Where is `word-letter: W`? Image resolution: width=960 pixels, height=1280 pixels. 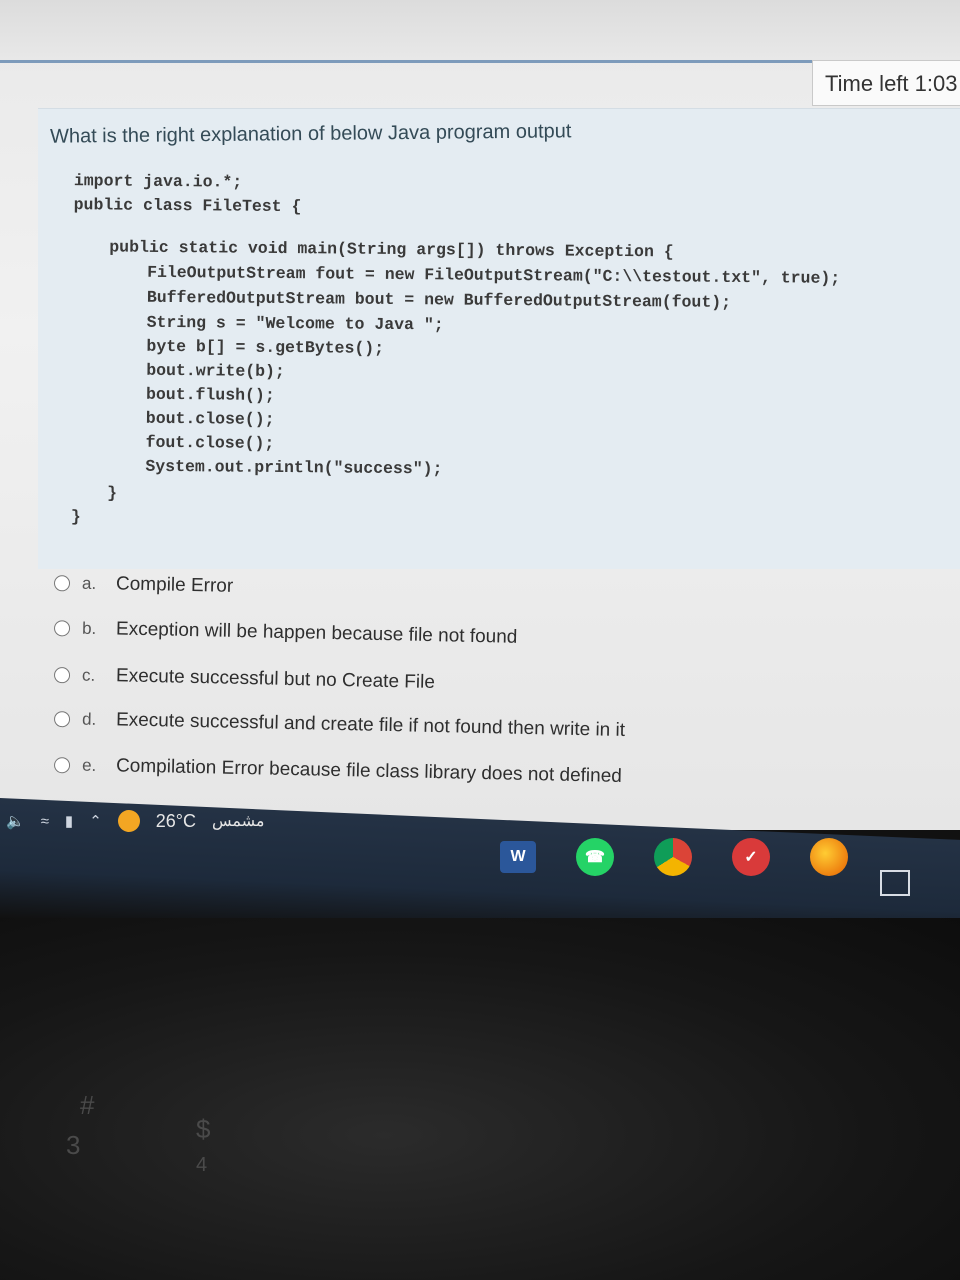 word-letter: W is located at coordinates (518, 856).